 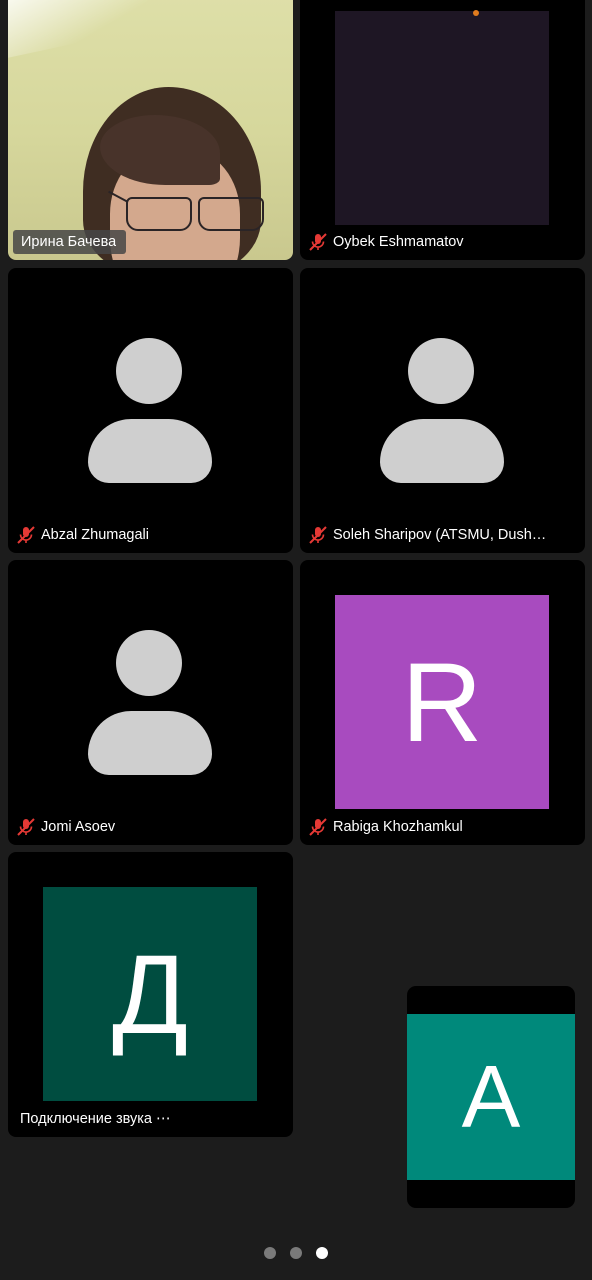 What do you see at coordinates (82, 535) in the screenshot?
I see `participant-name-label: Abzal Zhumagali` at bounding box center [82, 535].